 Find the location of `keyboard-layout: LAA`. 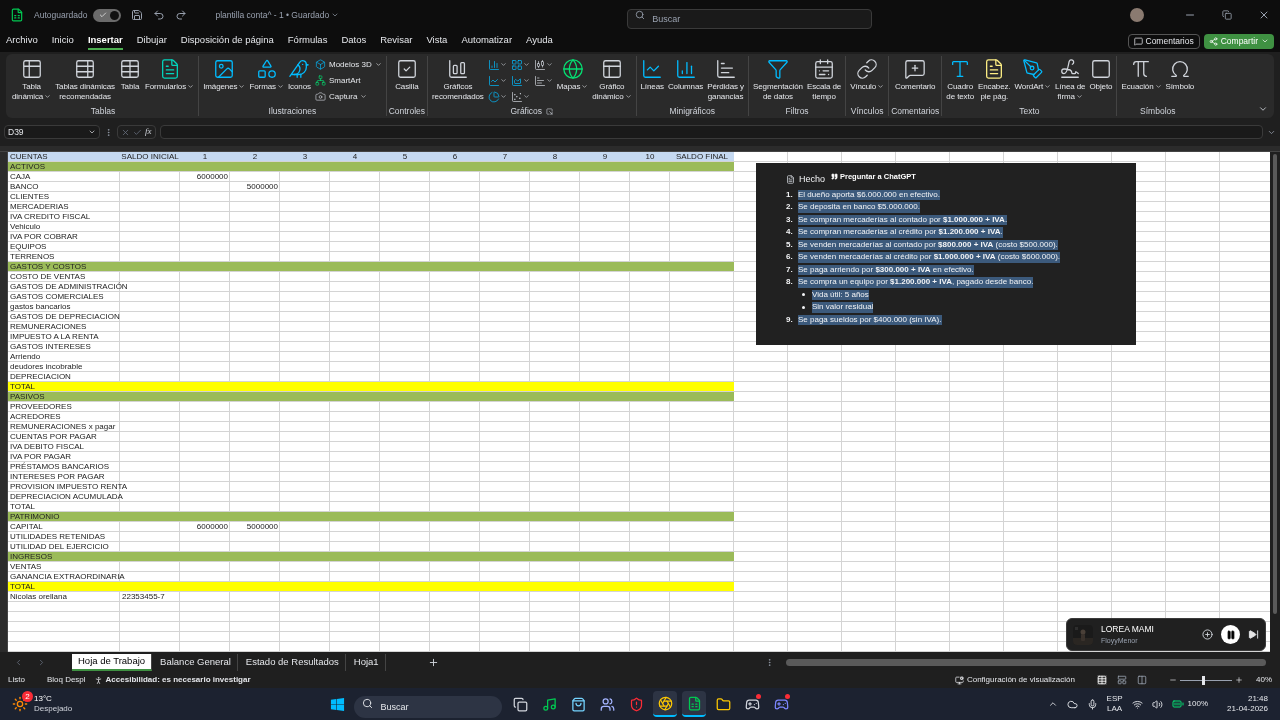

keyboard-layout: LAA is located at coordinates (1115, 709).